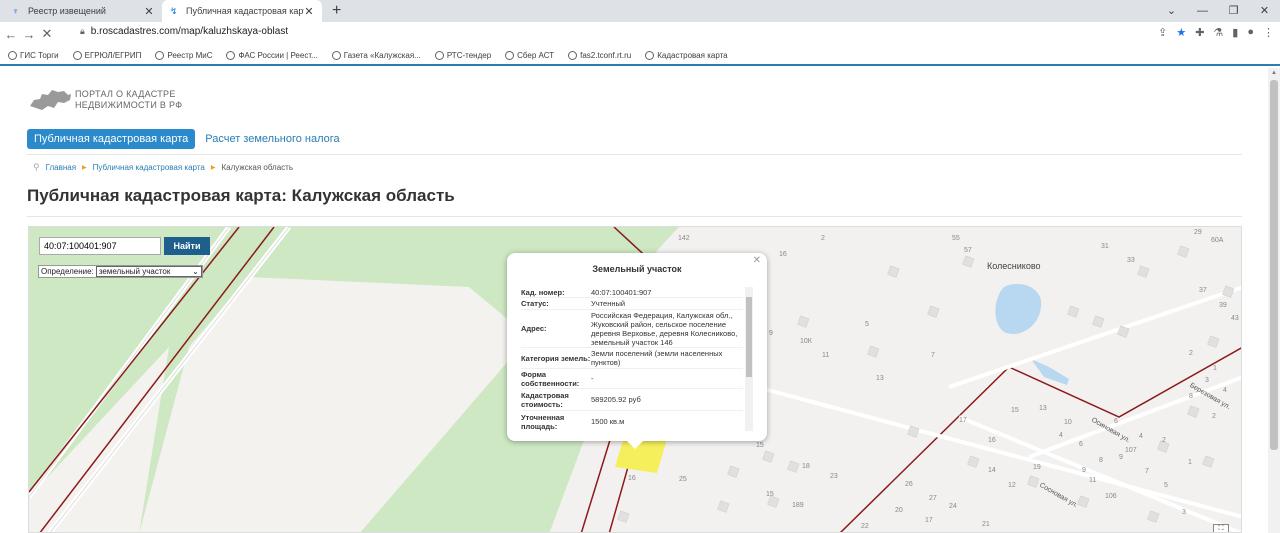 This screenshot has width=1280, height=533. I want to click on globe-icon, so click(160, 55).